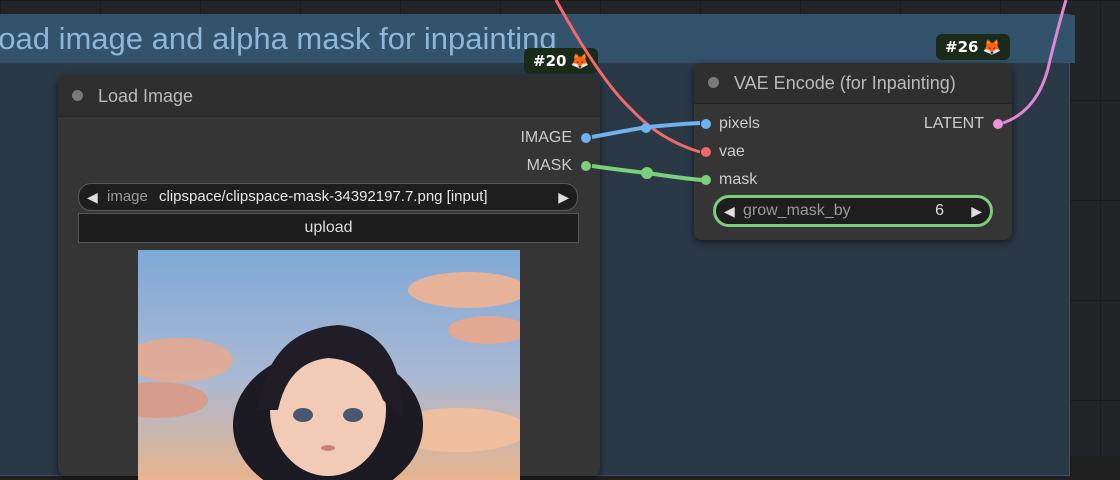  I want to click on input-pixels-slot, so click(706, 124).